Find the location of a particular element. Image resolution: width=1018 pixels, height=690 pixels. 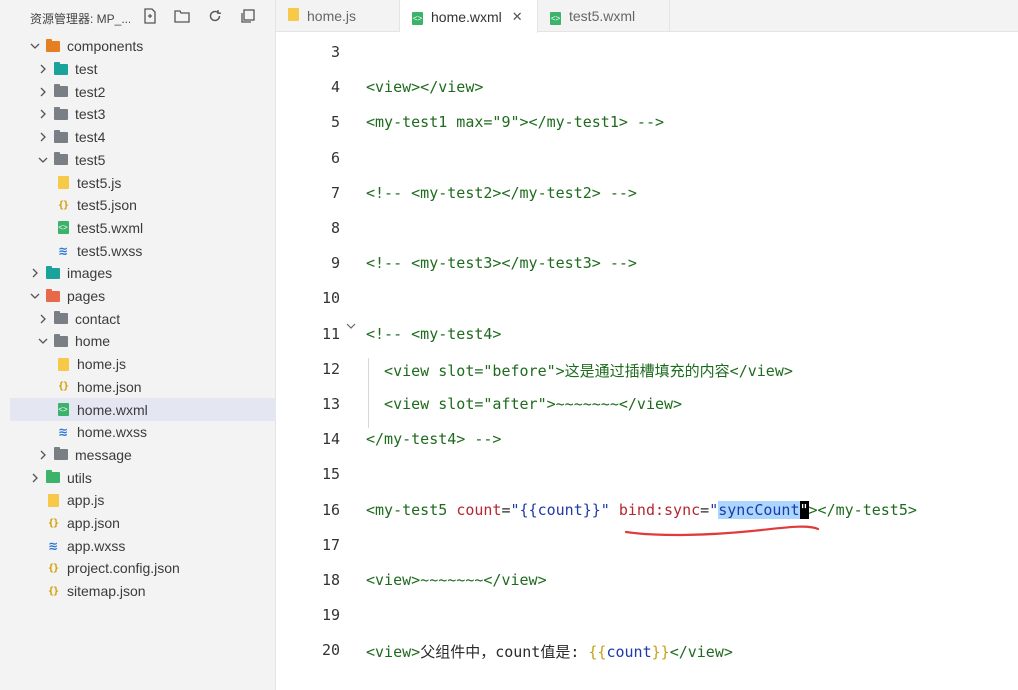

selected-text: syncCount is located at coordinates (759, 509).